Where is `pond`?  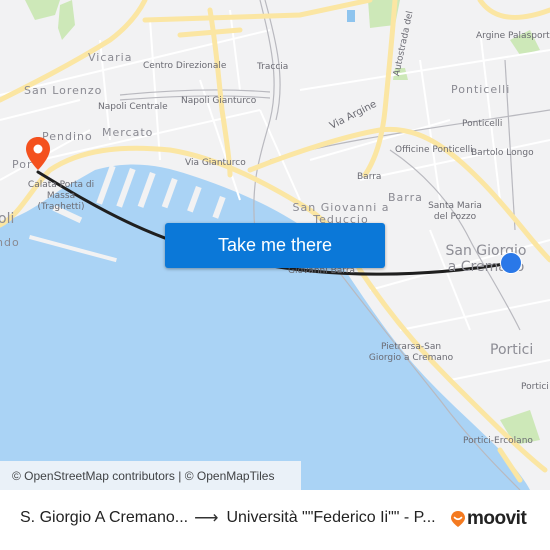 pond is located at coordinates (351, 16).